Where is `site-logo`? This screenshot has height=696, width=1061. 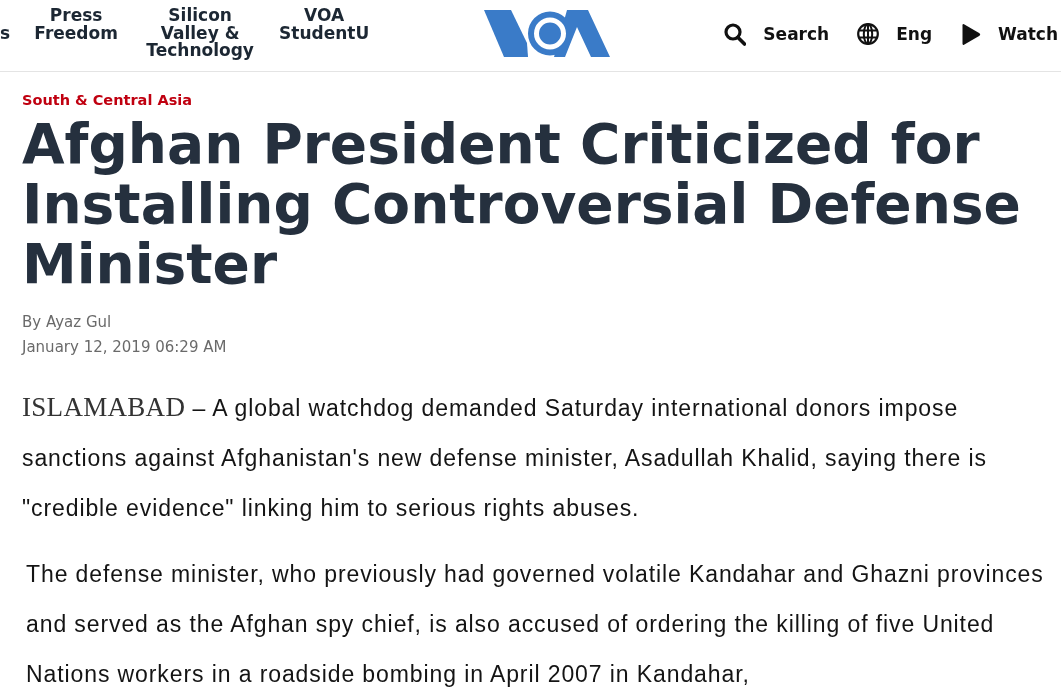 site-logo is located at coordinates (547, 33).